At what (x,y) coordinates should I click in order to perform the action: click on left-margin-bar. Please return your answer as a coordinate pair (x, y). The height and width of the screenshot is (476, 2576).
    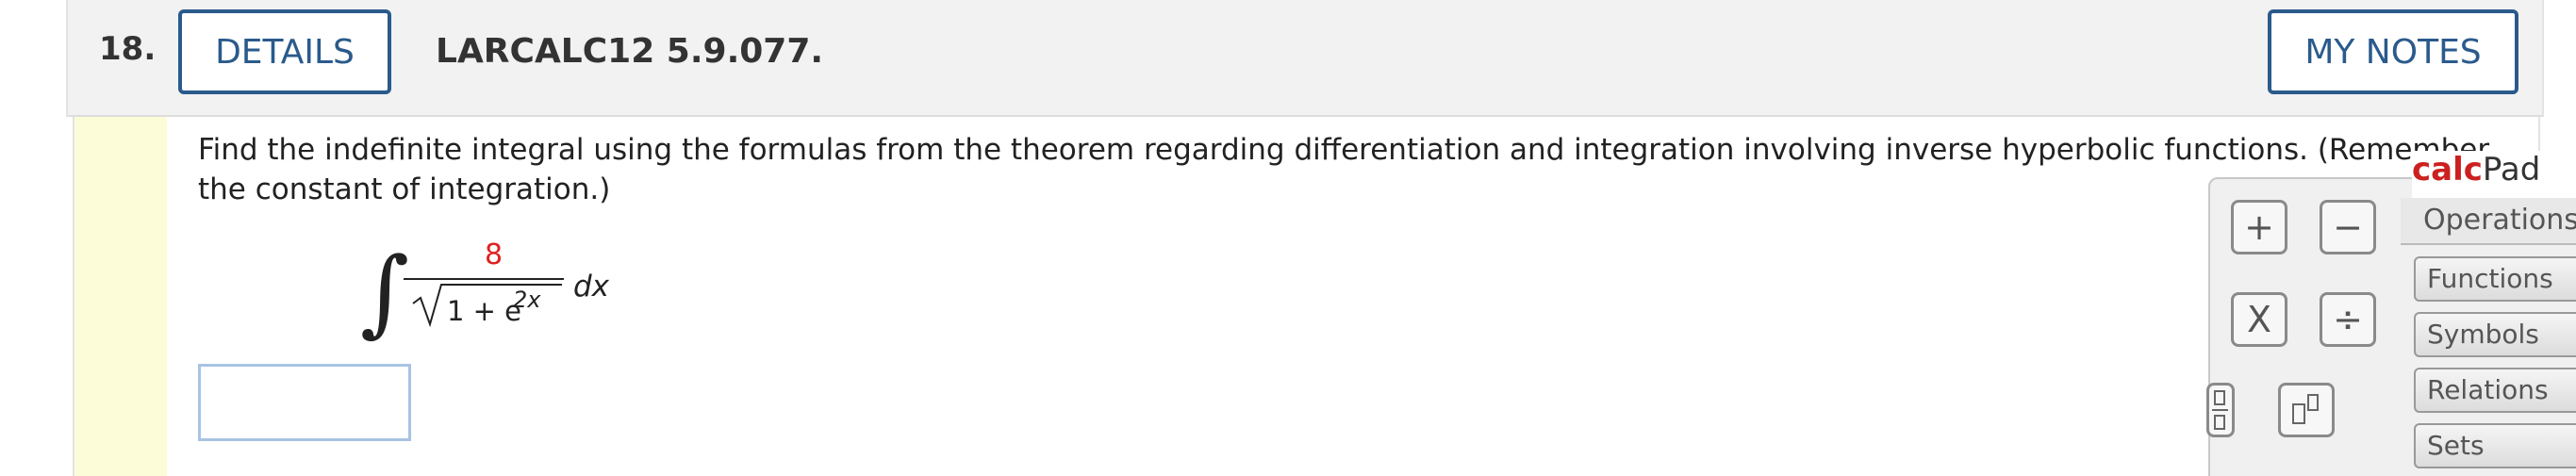
    Looking at the image, I should click on (120, 296).